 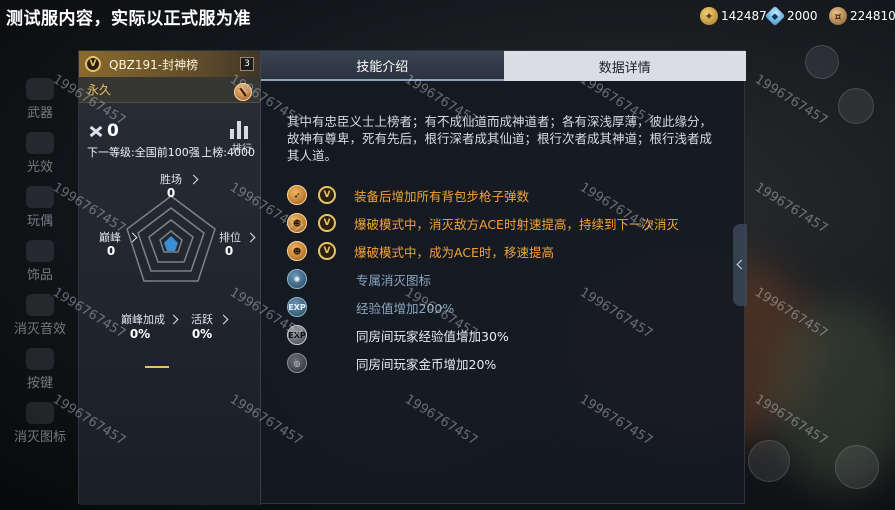 I want to click on vehicle-icon, so click(x=857, y=467).